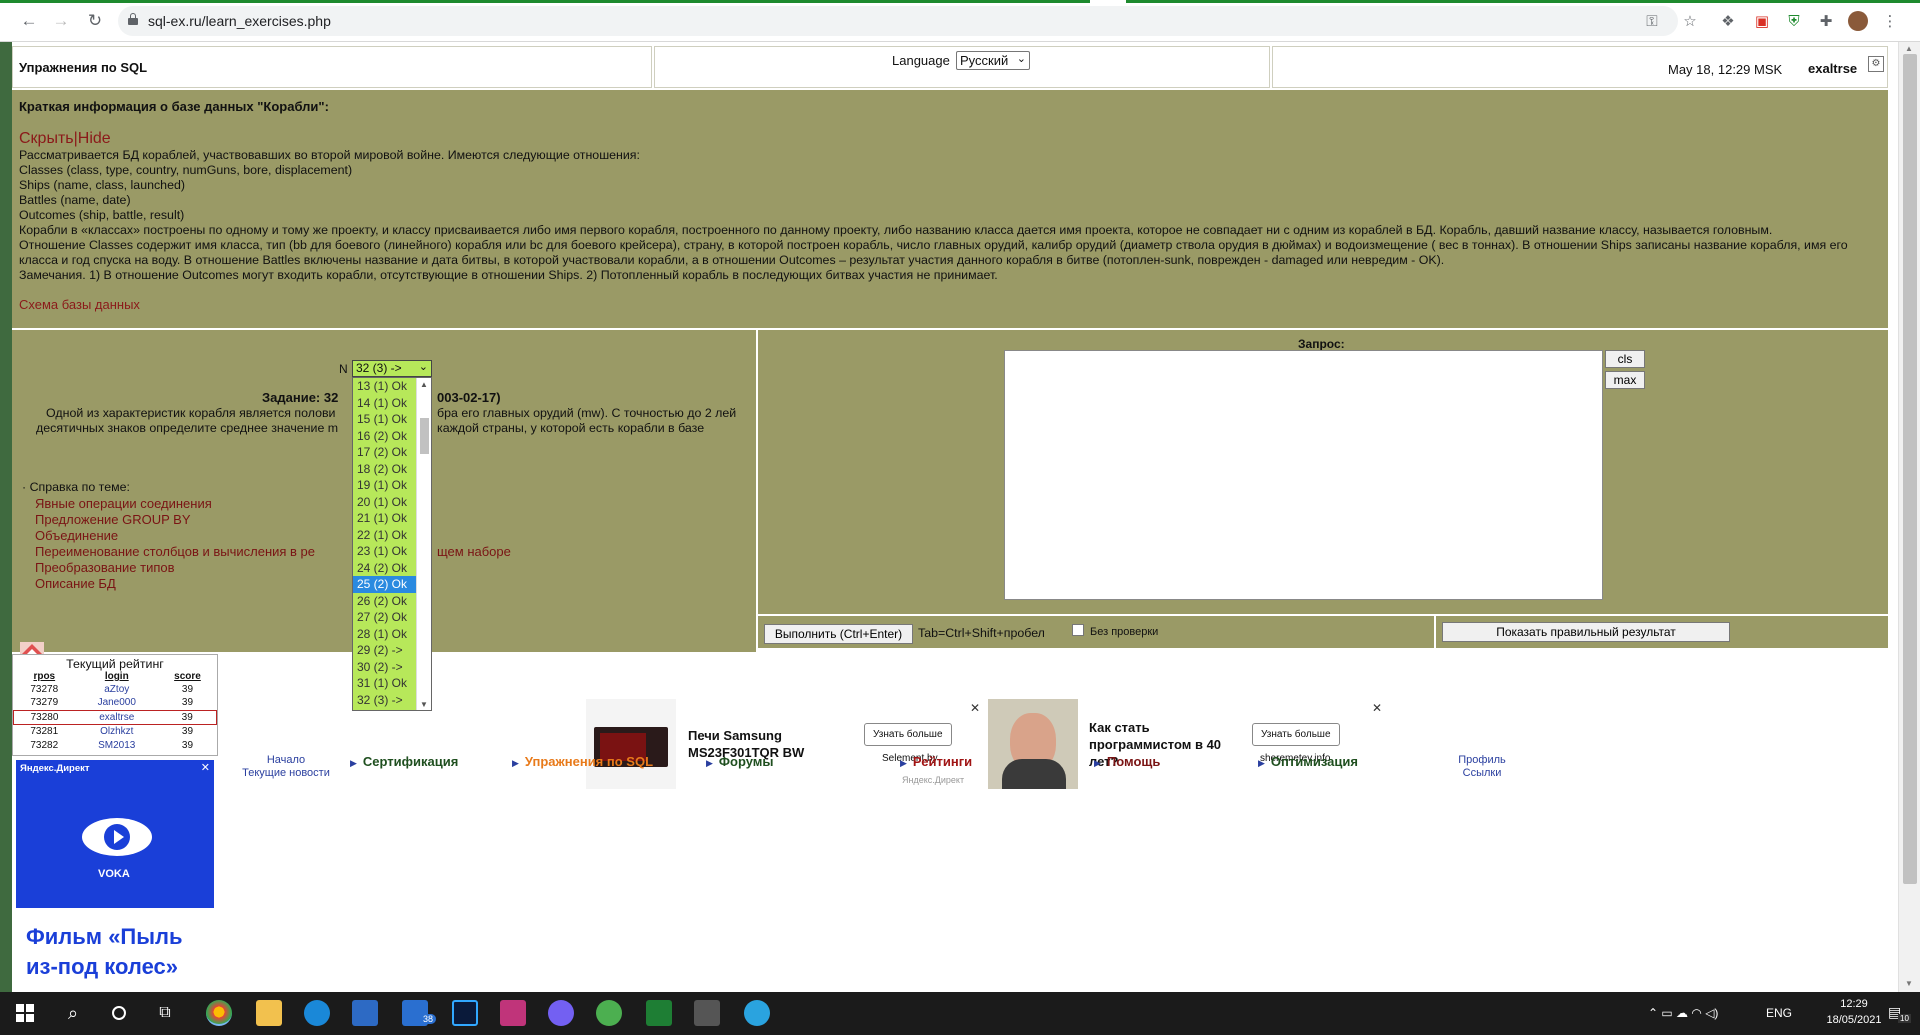 This screenshot has height=1035, width=1920. I want to click on clock-date: 18/05/2021, so click(1854, 1020).